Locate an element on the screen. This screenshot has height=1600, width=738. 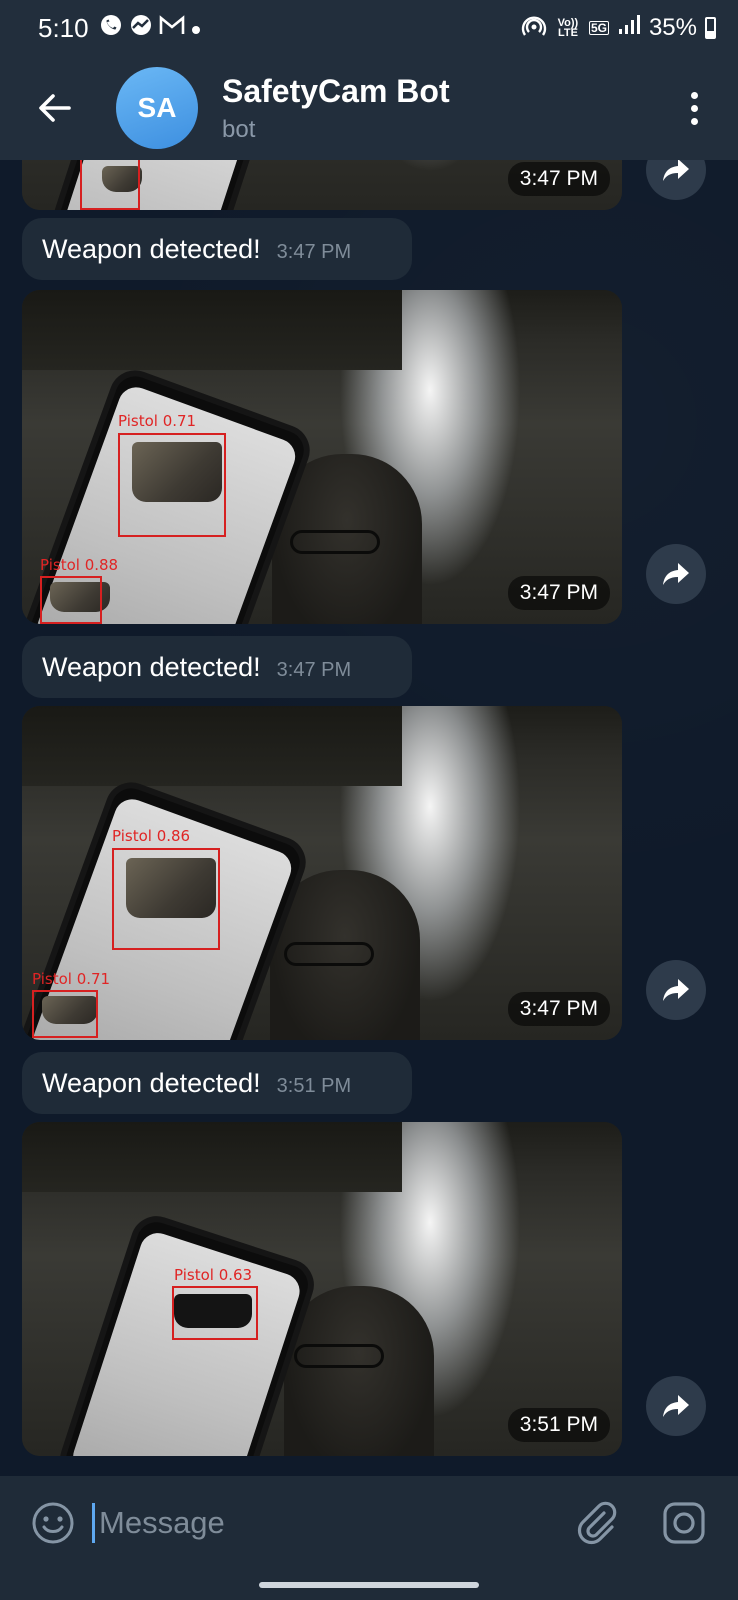
emoji-icon is located at coordinates (53, 1523).